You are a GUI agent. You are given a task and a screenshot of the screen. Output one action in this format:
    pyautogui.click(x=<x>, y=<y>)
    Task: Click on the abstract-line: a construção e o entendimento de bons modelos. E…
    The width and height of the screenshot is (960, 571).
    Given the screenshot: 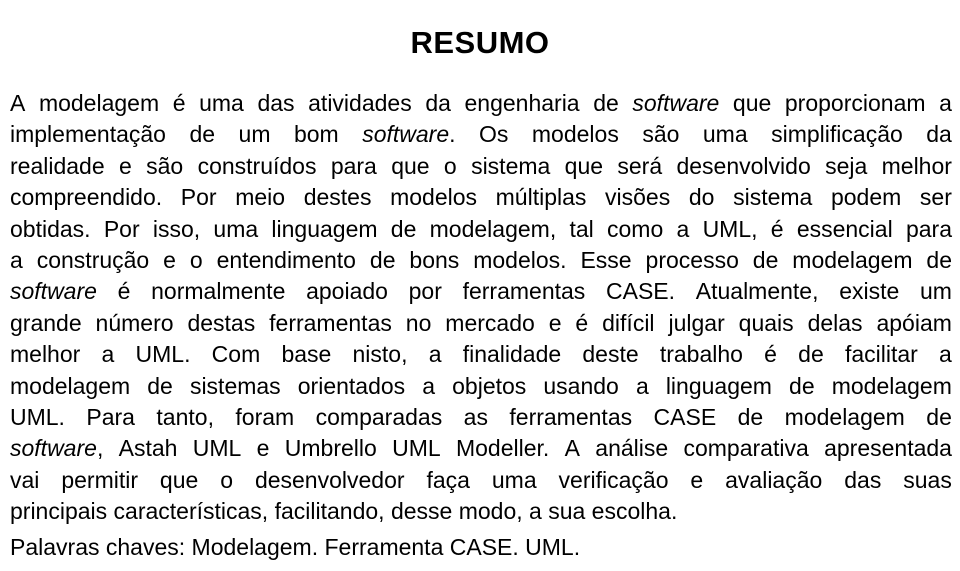 What is the action you would take?
    pyautogui.click(x=481, y=259)
    